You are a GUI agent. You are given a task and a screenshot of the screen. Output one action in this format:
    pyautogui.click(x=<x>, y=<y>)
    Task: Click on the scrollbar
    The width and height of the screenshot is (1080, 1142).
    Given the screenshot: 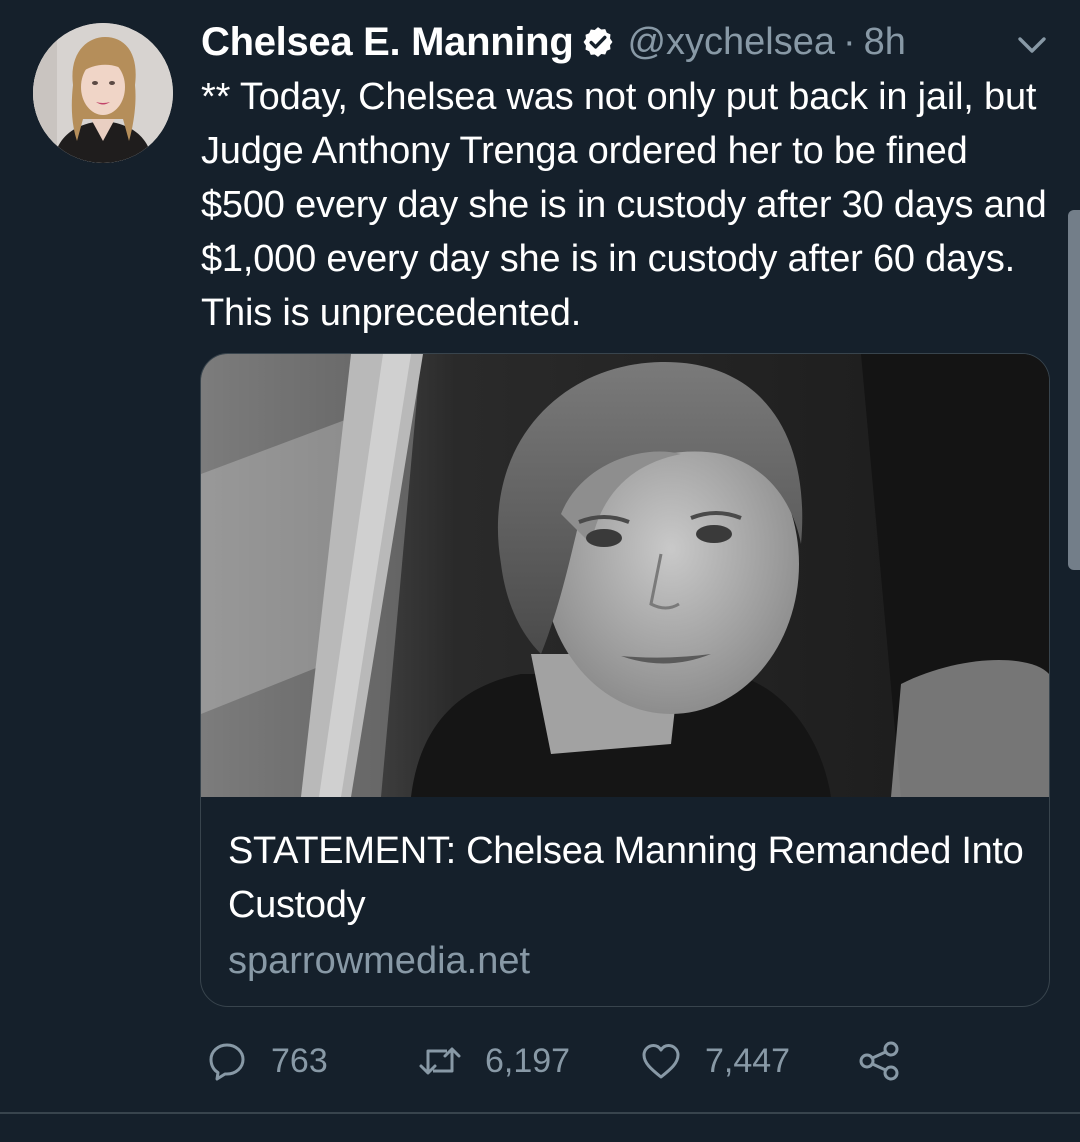 What is the action you would take?
    pyautogui.click(x=1074, y=390)
    